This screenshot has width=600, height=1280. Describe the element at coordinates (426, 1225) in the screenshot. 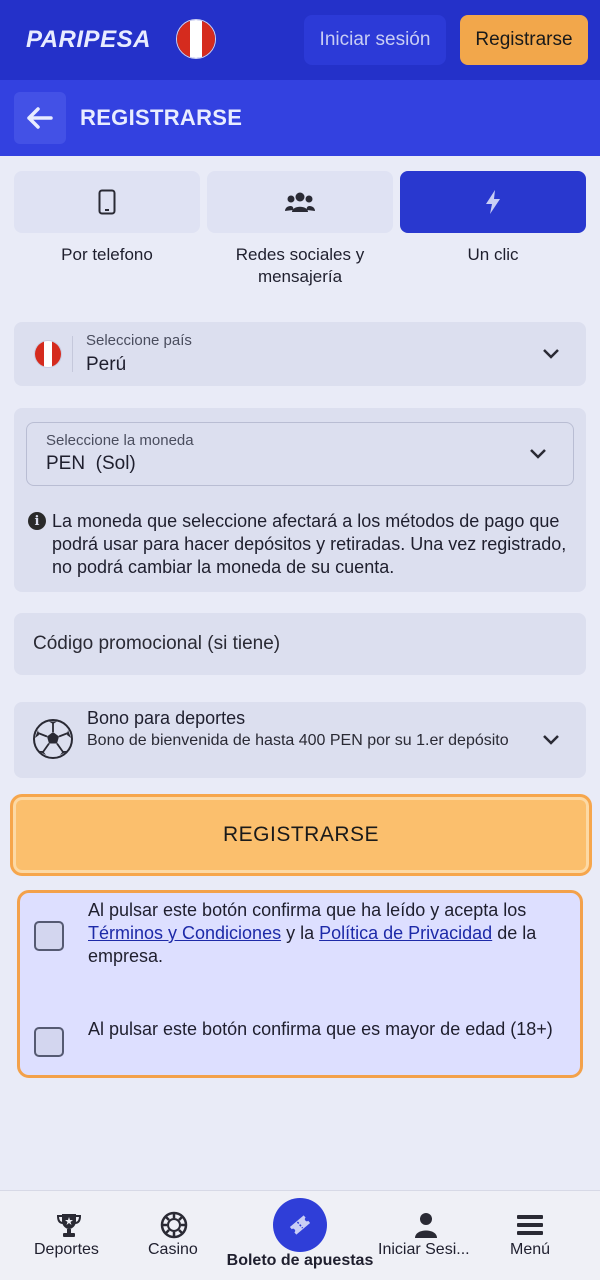

I see `user-icon` at that location.